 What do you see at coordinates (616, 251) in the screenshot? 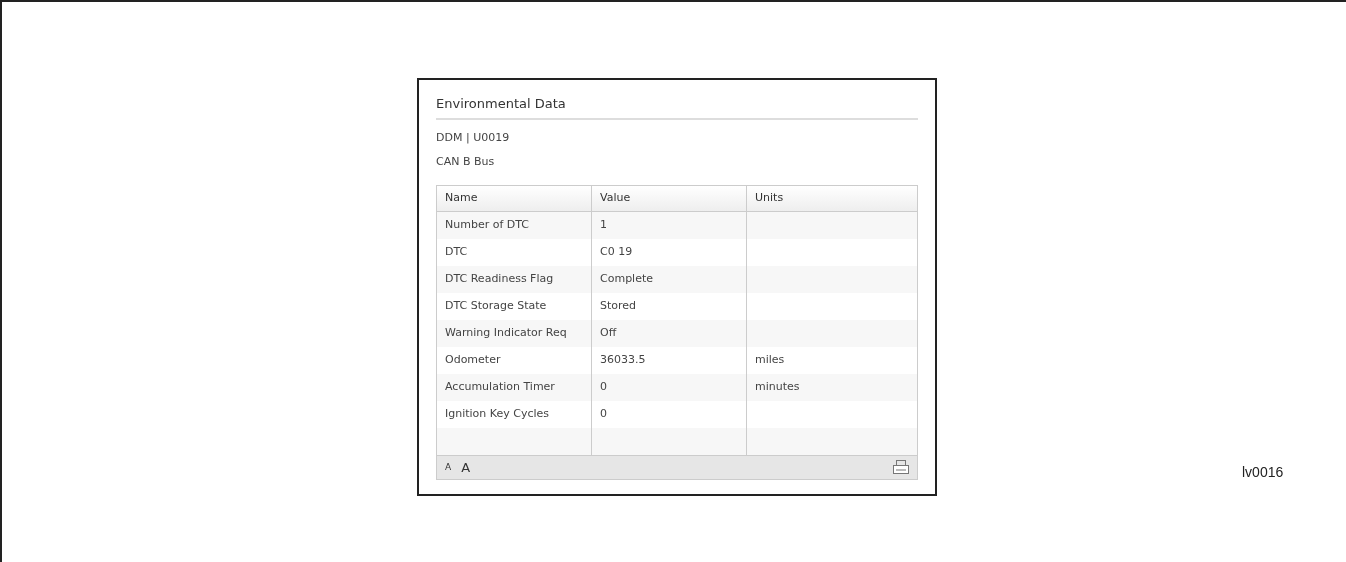
I see `table-cell-text: C0 19` at bounding box center [616, 251].